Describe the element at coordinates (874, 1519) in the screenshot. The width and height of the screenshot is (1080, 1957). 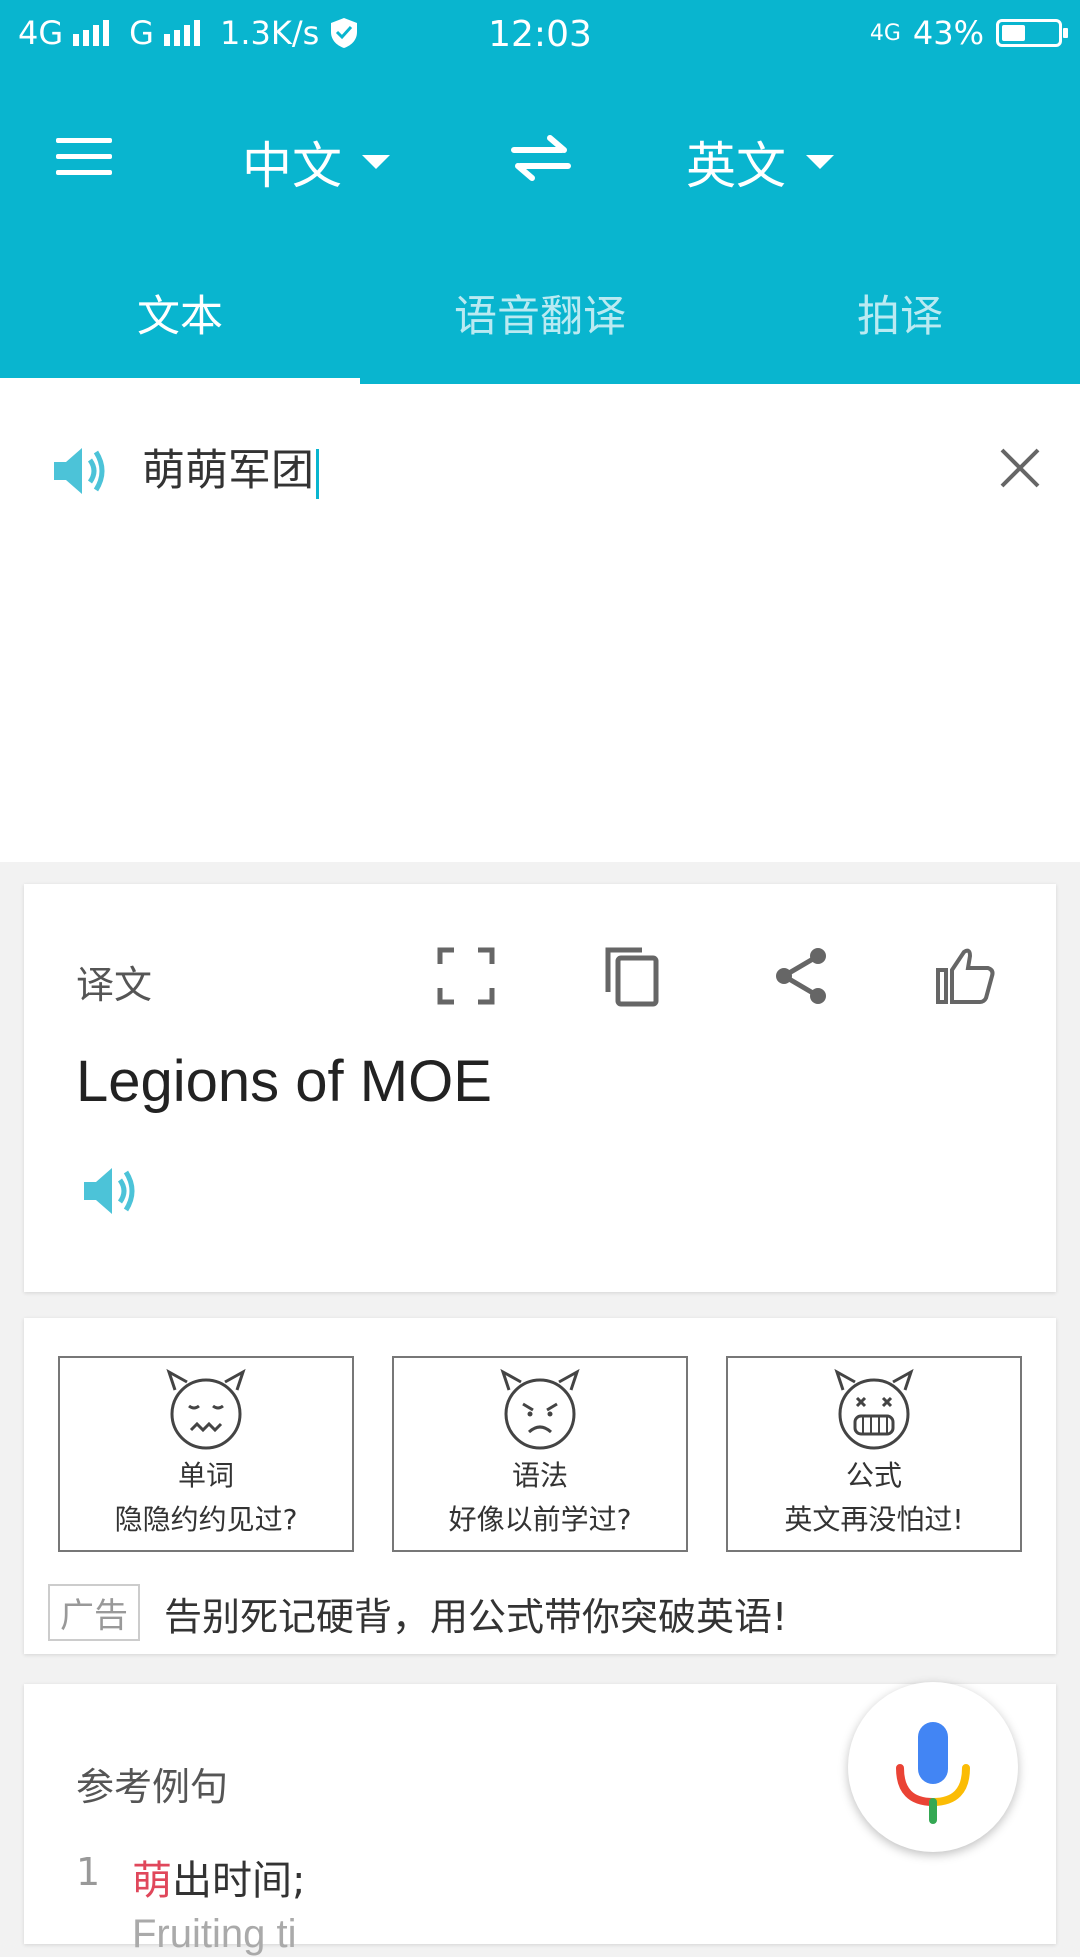
I see `promo-subtitle: 英文再没怕过!` at that location.